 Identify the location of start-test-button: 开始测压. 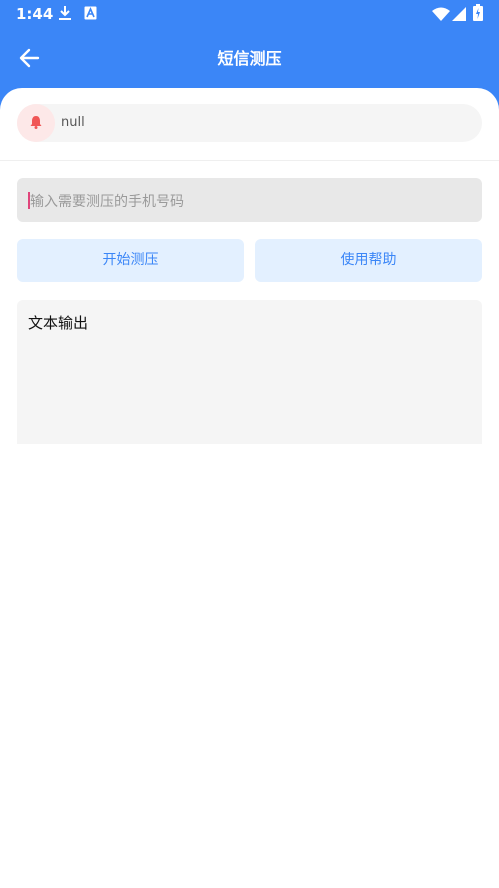
(130, 260).